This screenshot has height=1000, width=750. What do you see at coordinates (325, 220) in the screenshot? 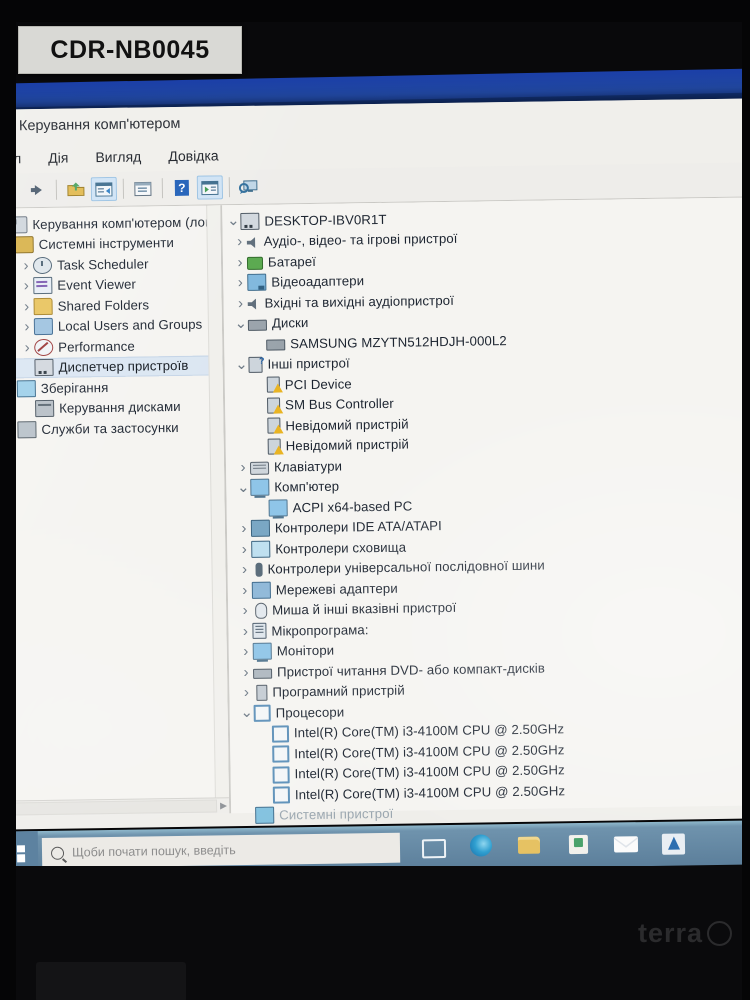
I see `tree-item-label: DESKTOP-IBV0R1T` at bounding box center [325, 220].